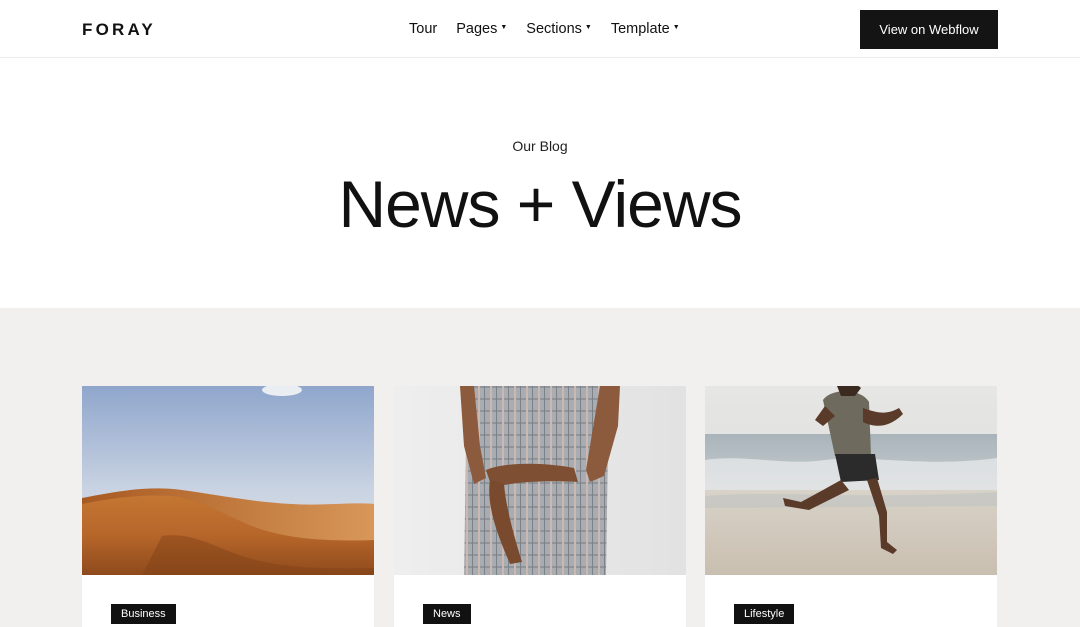 This screenshot has width=1080, height=627. I want to click on nav-item-pages: Pages ▼, so click(481, 29).